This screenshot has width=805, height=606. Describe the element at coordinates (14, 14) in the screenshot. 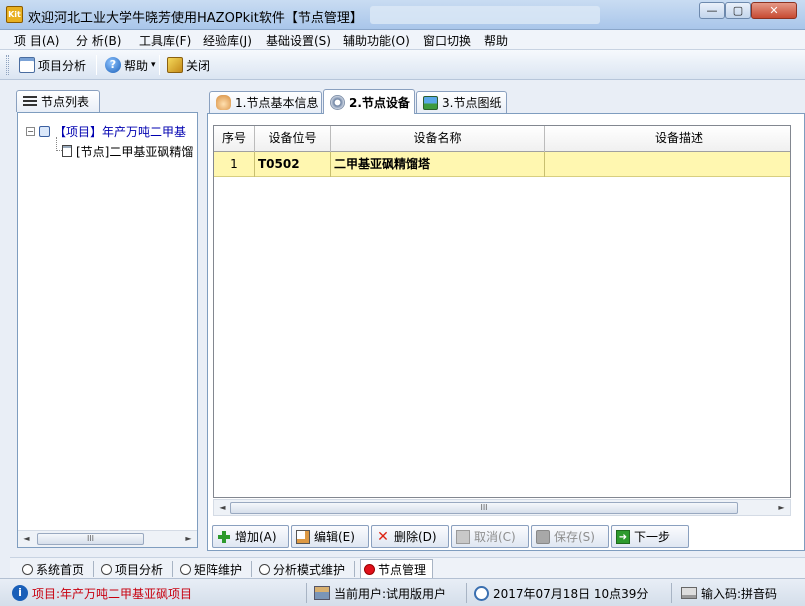

I see `app-logo-icon: Kit` at that location.